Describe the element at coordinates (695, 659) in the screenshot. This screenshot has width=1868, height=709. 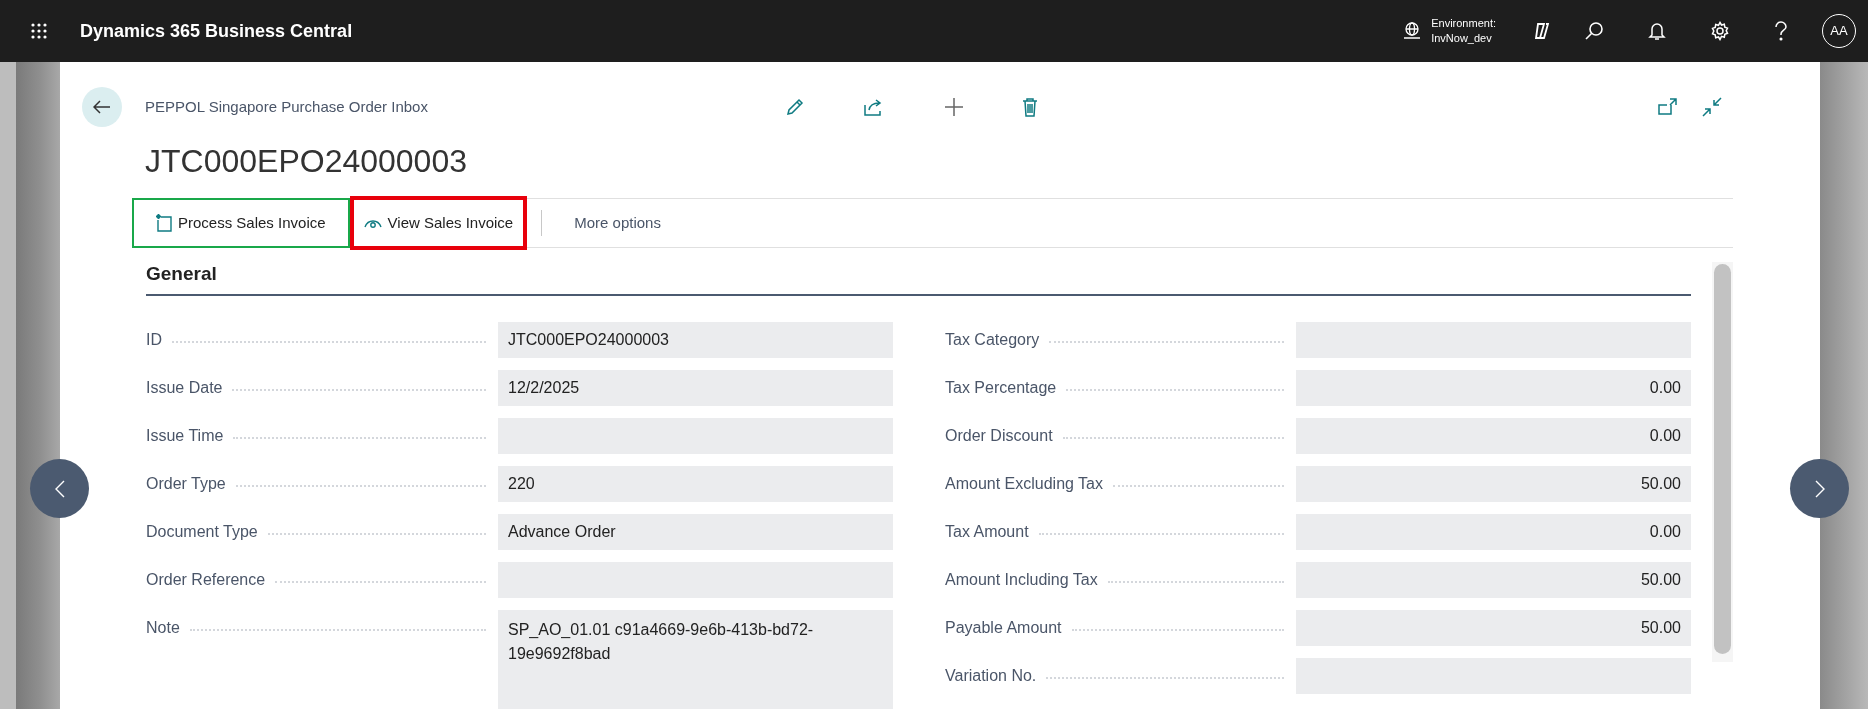
I see `value-field: SP_AO_01.01 c91a4669-9e6b-413b-bd72-19e9692f8bad` at that location.